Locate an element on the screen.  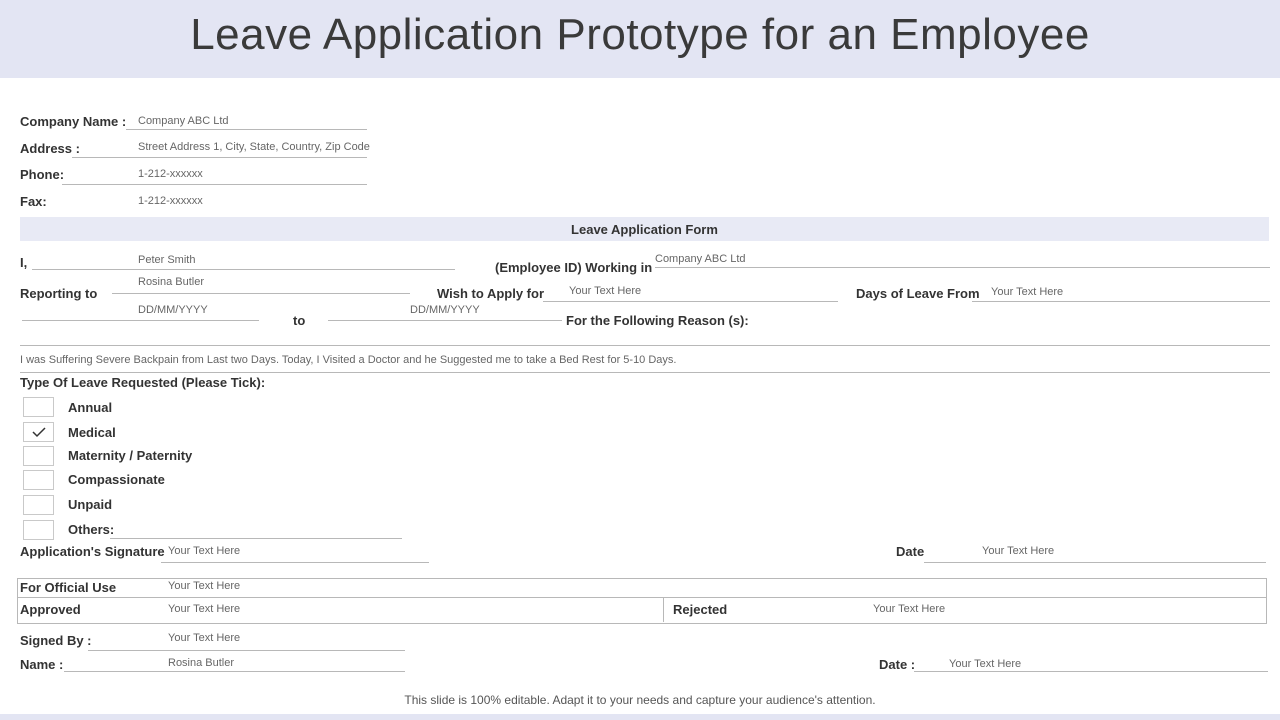
address-line is located at coordinates (219, 157).